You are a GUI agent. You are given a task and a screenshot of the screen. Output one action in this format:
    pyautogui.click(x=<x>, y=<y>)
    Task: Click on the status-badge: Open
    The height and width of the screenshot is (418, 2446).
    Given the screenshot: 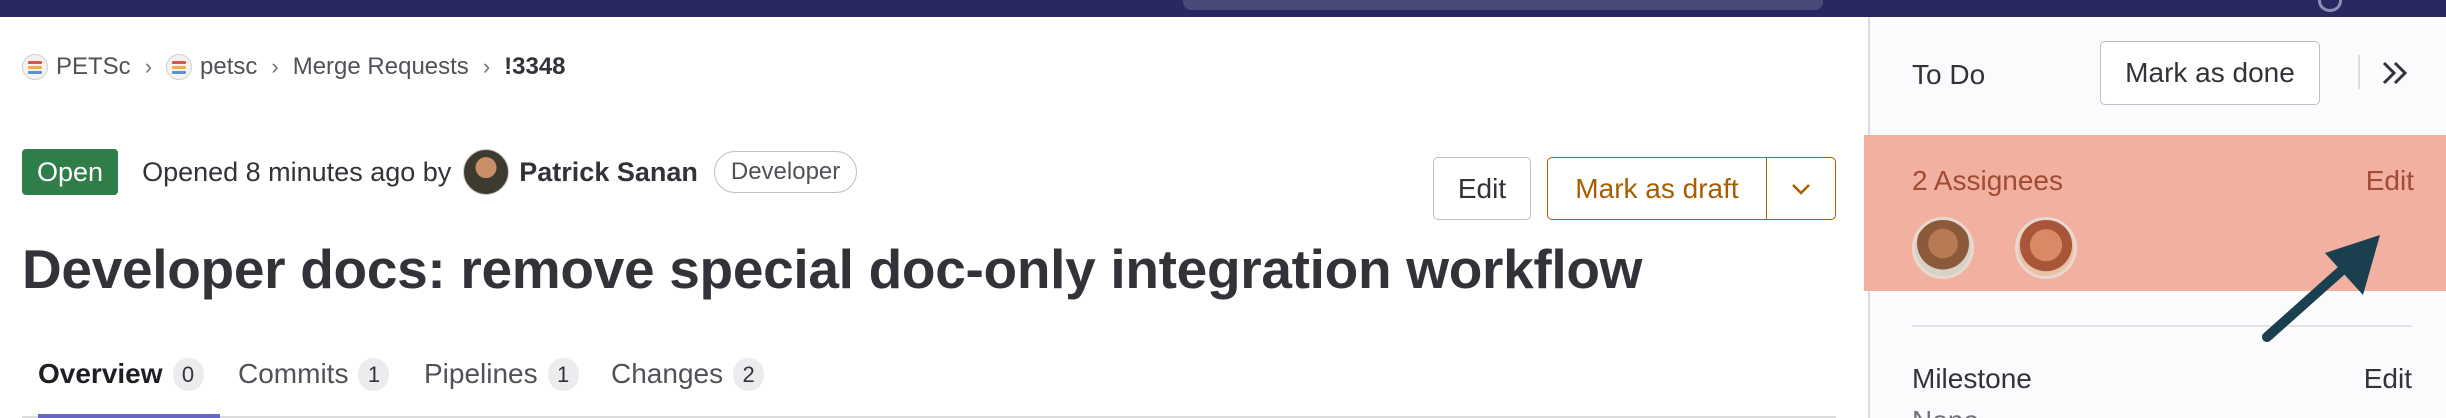 What is the action you would take?
    pyautogui.click(x=70, y=172)
    